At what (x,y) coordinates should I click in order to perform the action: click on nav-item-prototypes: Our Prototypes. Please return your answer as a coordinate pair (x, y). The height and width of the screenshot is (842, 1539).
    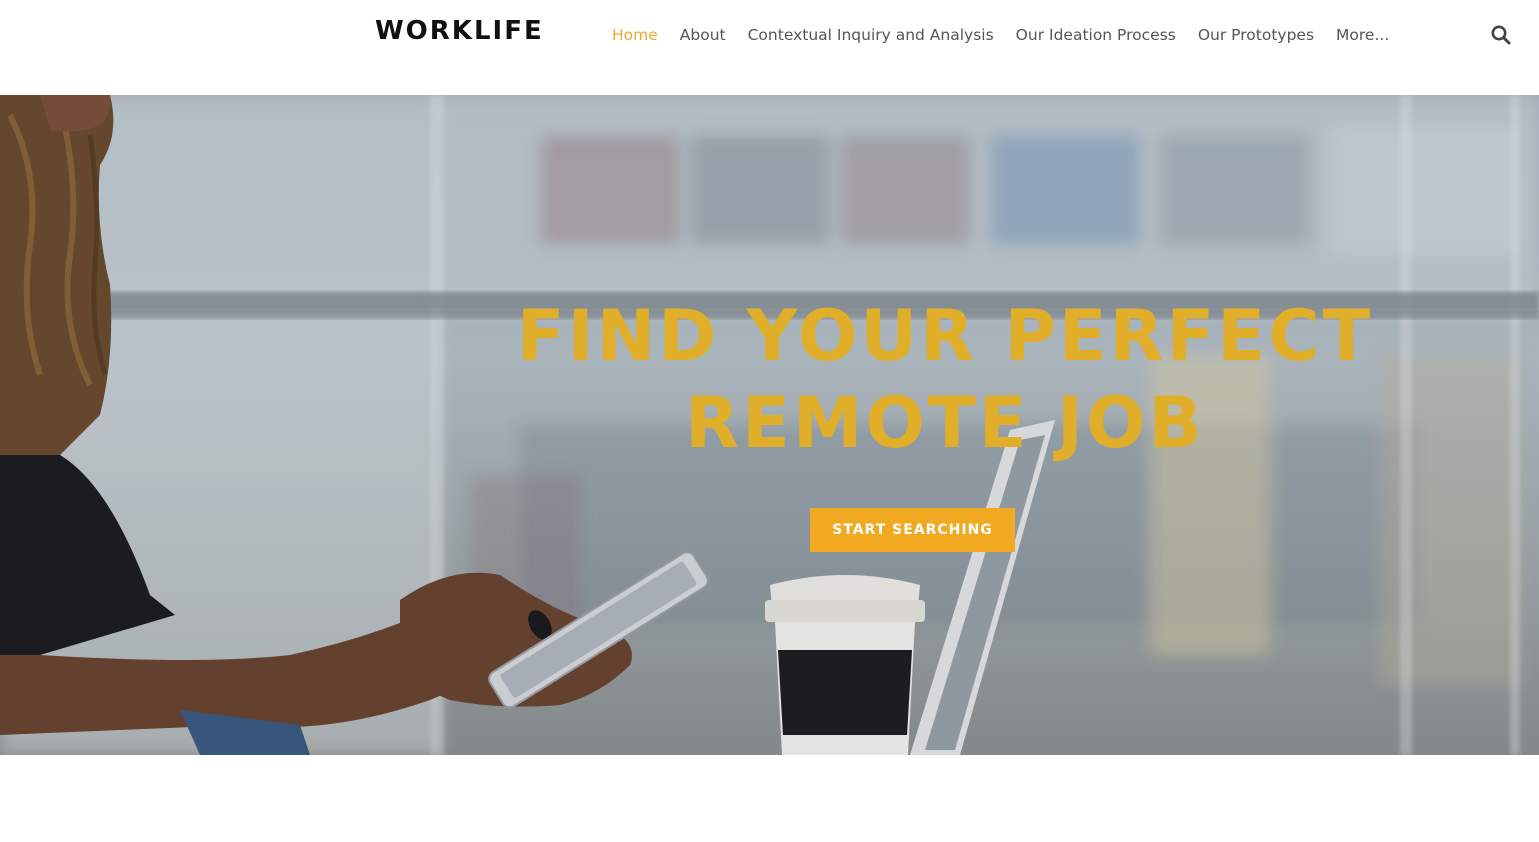
    Looking at the image, I should click on (1256, 35).